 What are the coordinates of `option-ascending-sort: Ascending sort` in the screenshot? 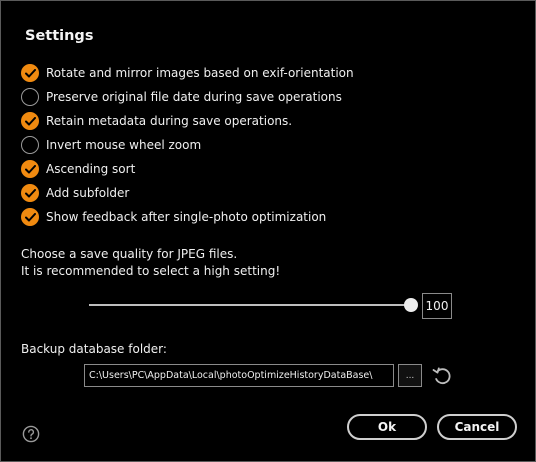 It's located at (187, 169).